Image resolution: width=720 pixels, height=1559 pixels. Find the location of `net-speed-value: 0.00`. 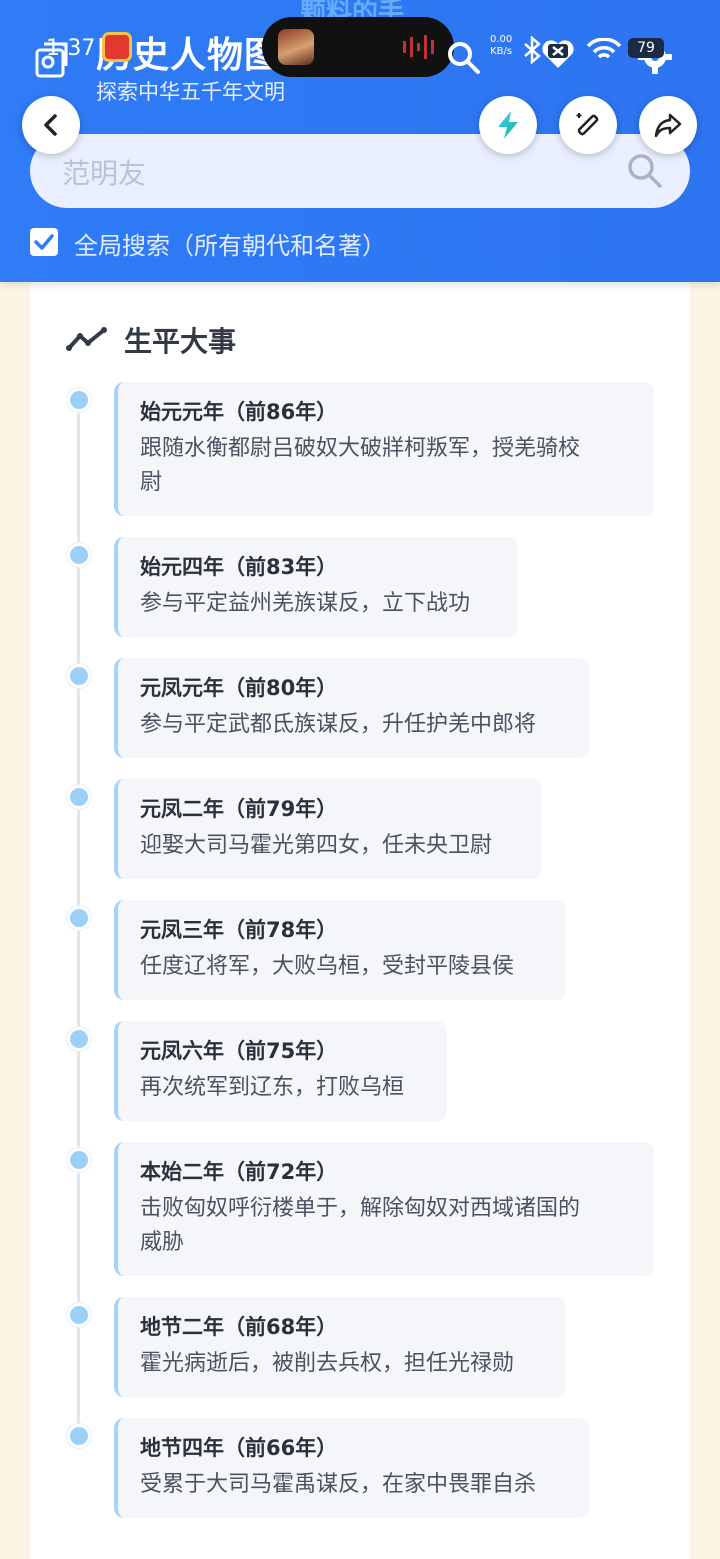

net-speed-value: 0.00 is located at coordinates (501, 39).